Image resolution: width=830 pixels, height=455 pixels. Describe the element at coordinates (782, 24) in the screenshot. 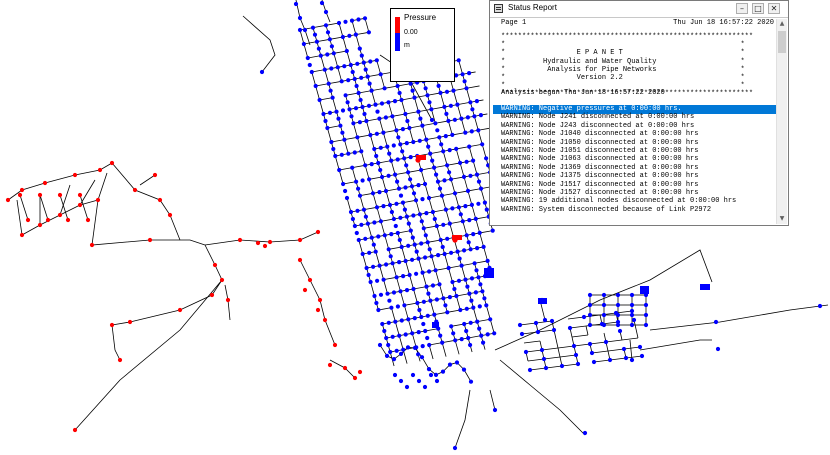

I see `scroll-up-icon: ▲` at that location.